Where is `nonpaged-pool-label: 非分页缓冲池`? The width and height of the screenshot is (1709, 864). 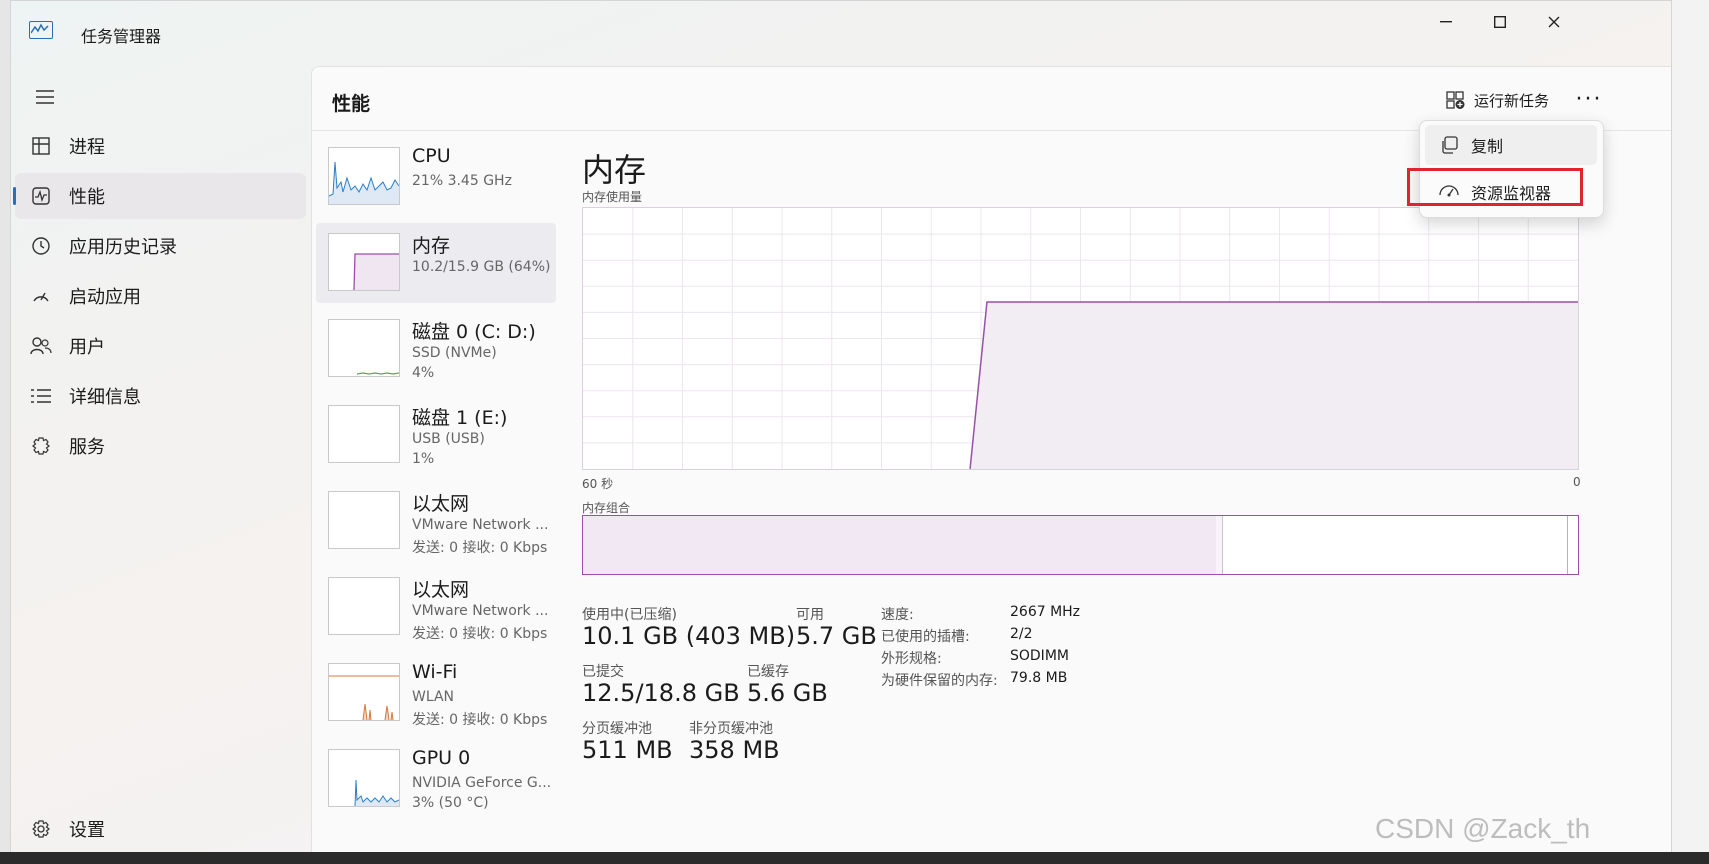
nonpaged-pool-label: 非分页缓冲池 is located at coordinates (731, 729).